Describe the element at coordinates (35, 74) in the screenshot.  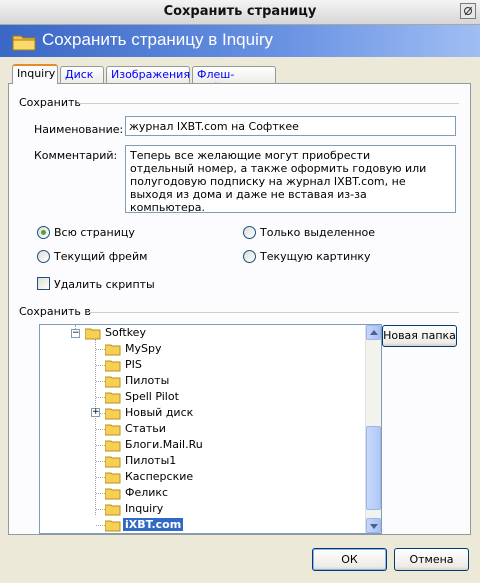
I see `tab-inquiry: Inquiry` at that location.